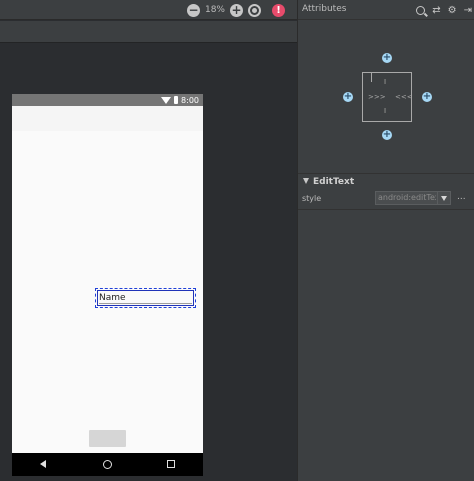 The image size is (474, 481). What do you see at coordinates (148, 32) in the screenshot?
I see `canvas-secondary-toolbar` at bounding box center [148, 32].